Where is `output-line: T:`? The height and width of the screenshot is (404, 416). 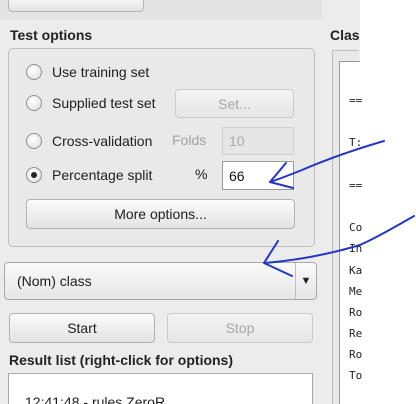 output-line: T: is located at coordinates (356, 142).